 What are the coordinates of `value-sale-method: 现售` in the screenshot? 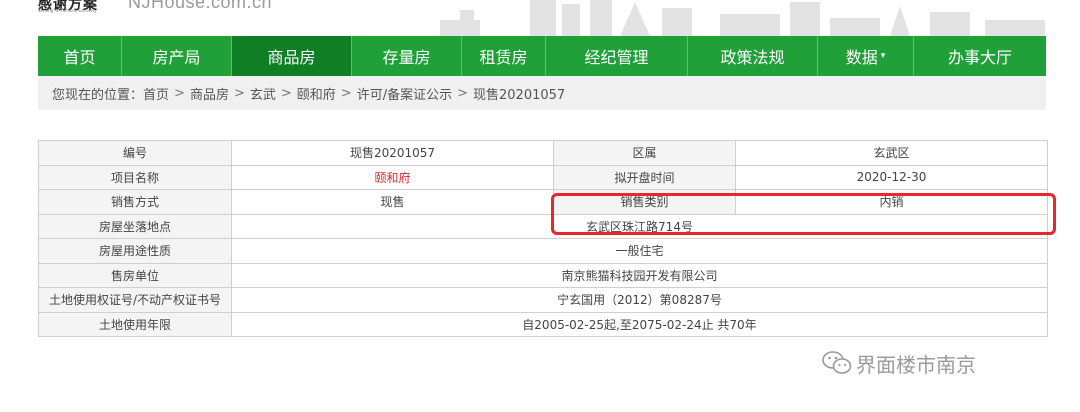 It's located at (392, 202).